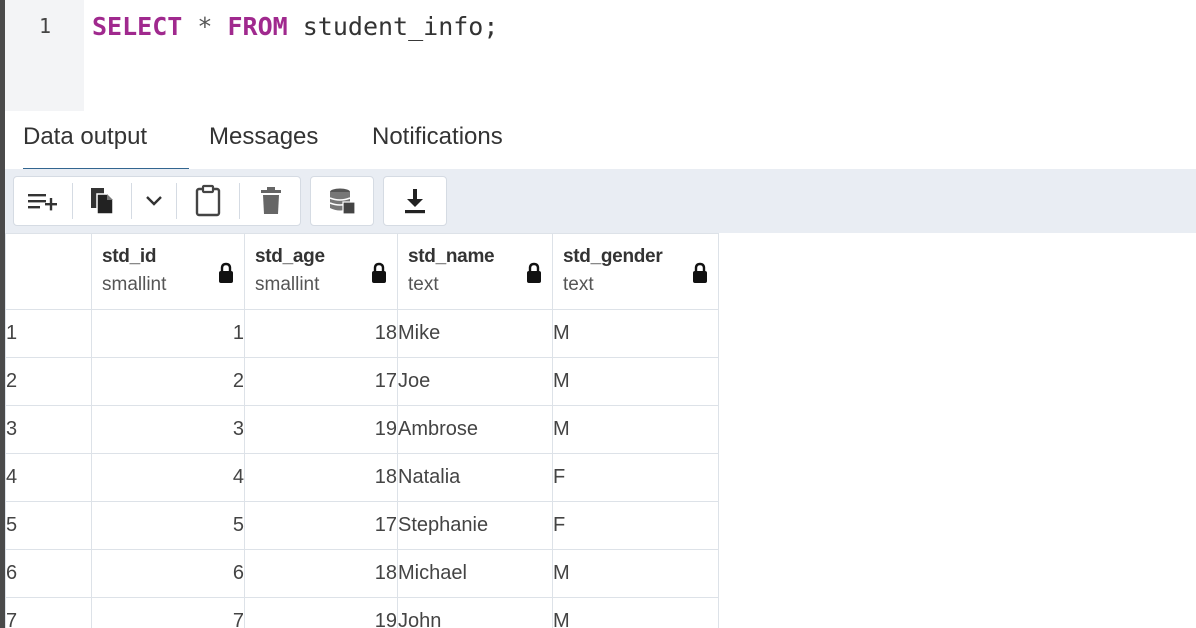  Describe the element at coordinates (257, 26) in the screenshot. I see `sql-keyword-from: FROM` at that location.